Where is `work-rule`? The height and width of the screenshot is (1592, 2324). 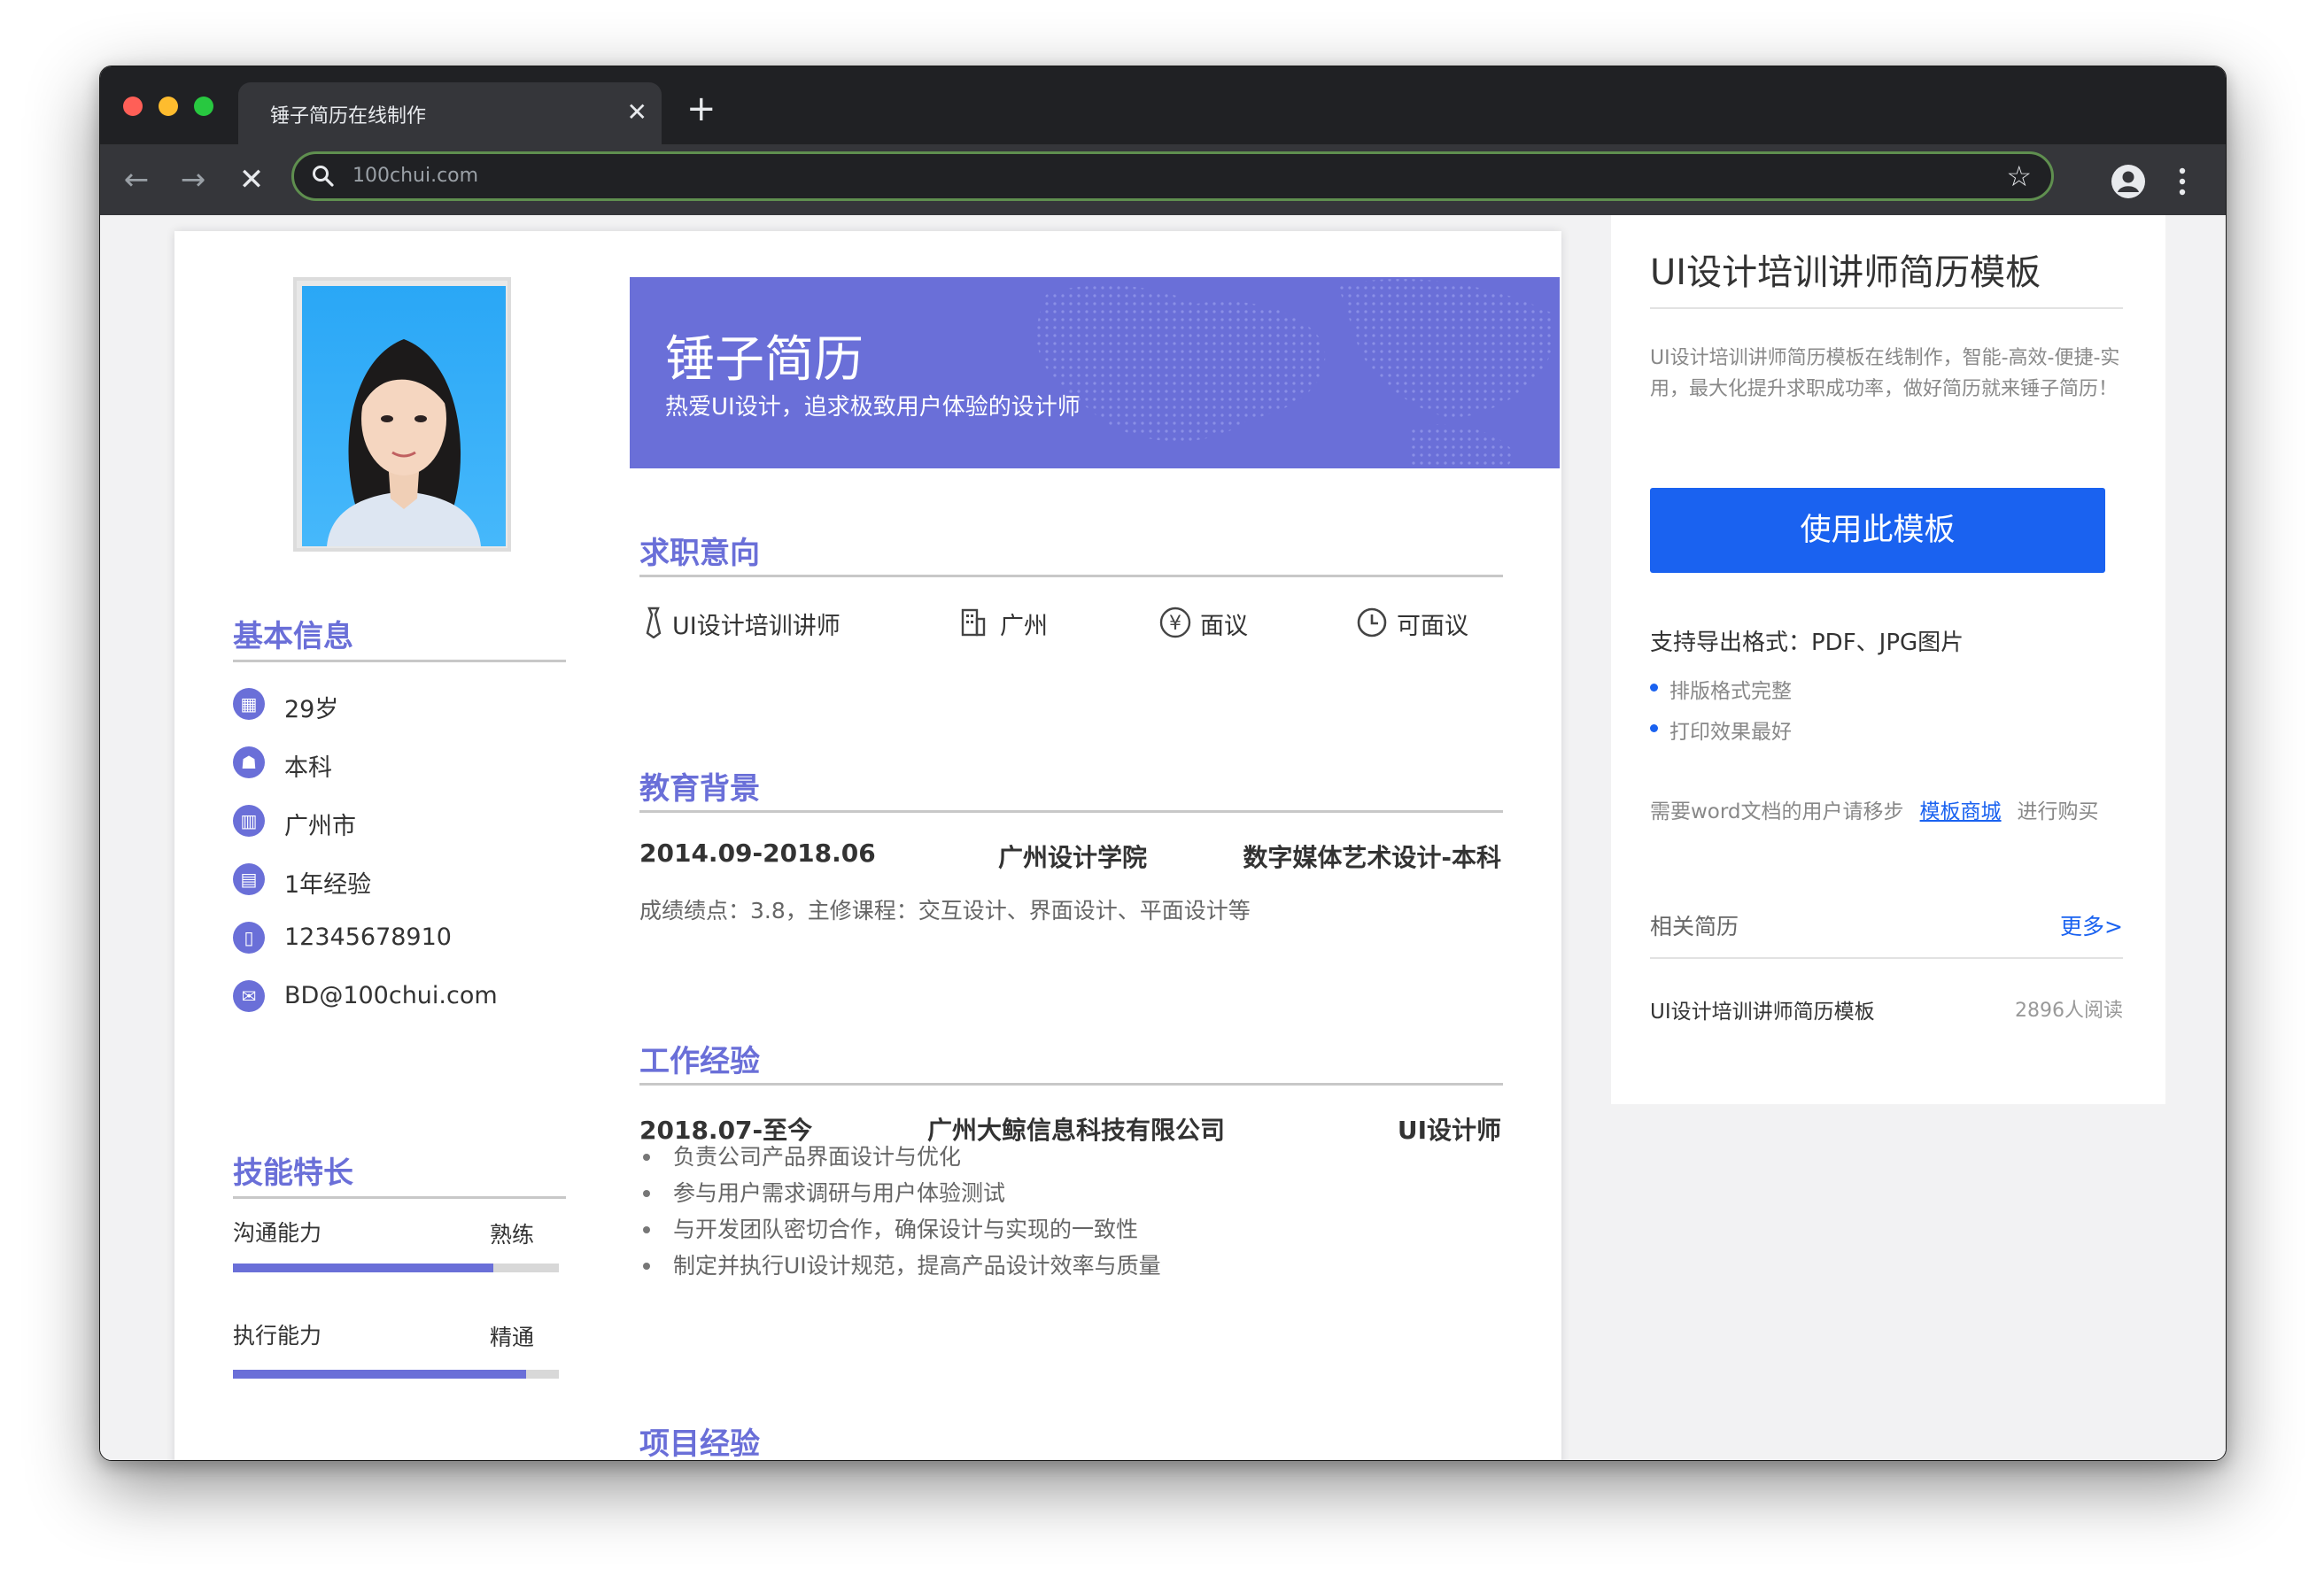 work-rule is located at coordinates (1071, 1084).